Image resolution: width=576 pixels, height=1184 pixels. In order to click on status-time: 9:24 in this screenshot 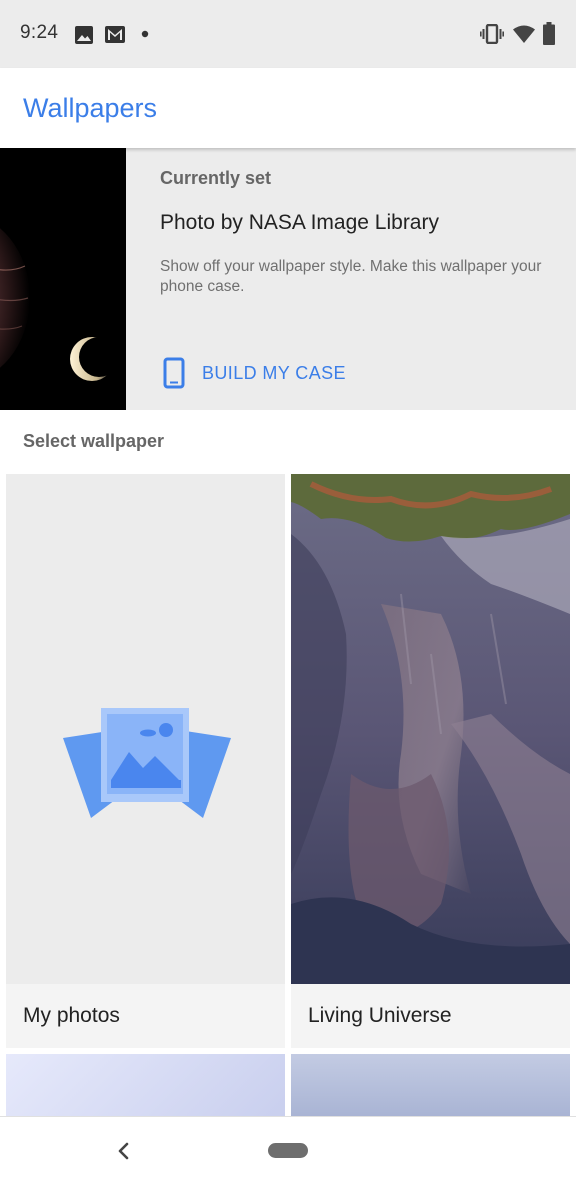, I will do `click(39, 32)`.